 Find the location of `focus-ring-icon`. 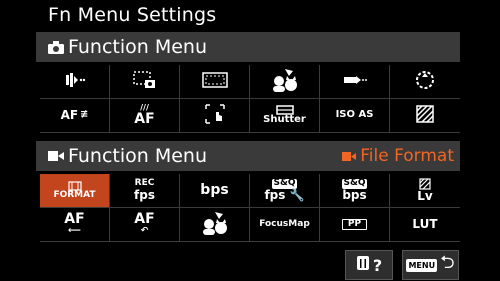

focus-ring-icon is located at coordinates (425, 81).